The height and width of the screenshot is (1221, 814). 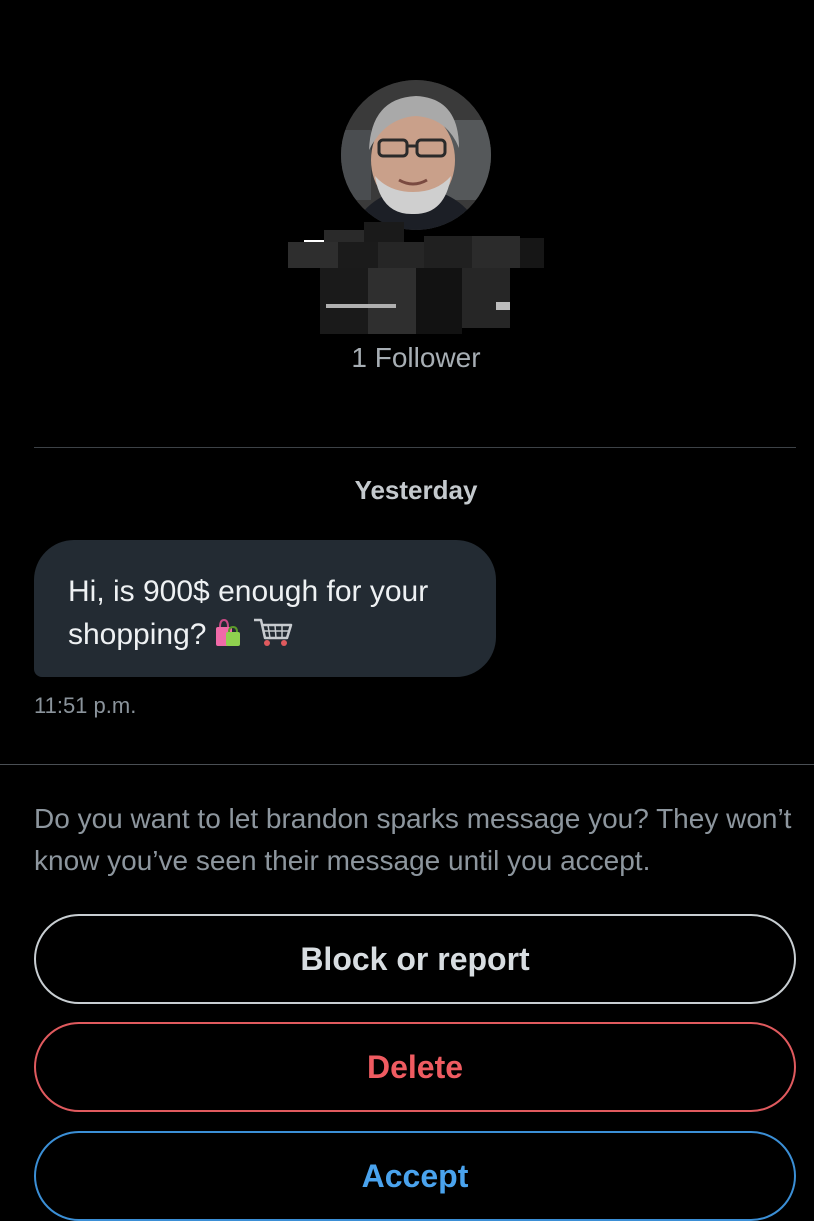 What do you see at coordinates (407, 358) in the screenshot?
I see `follower-count: 1 Follower` at bounding box center [407, 358].